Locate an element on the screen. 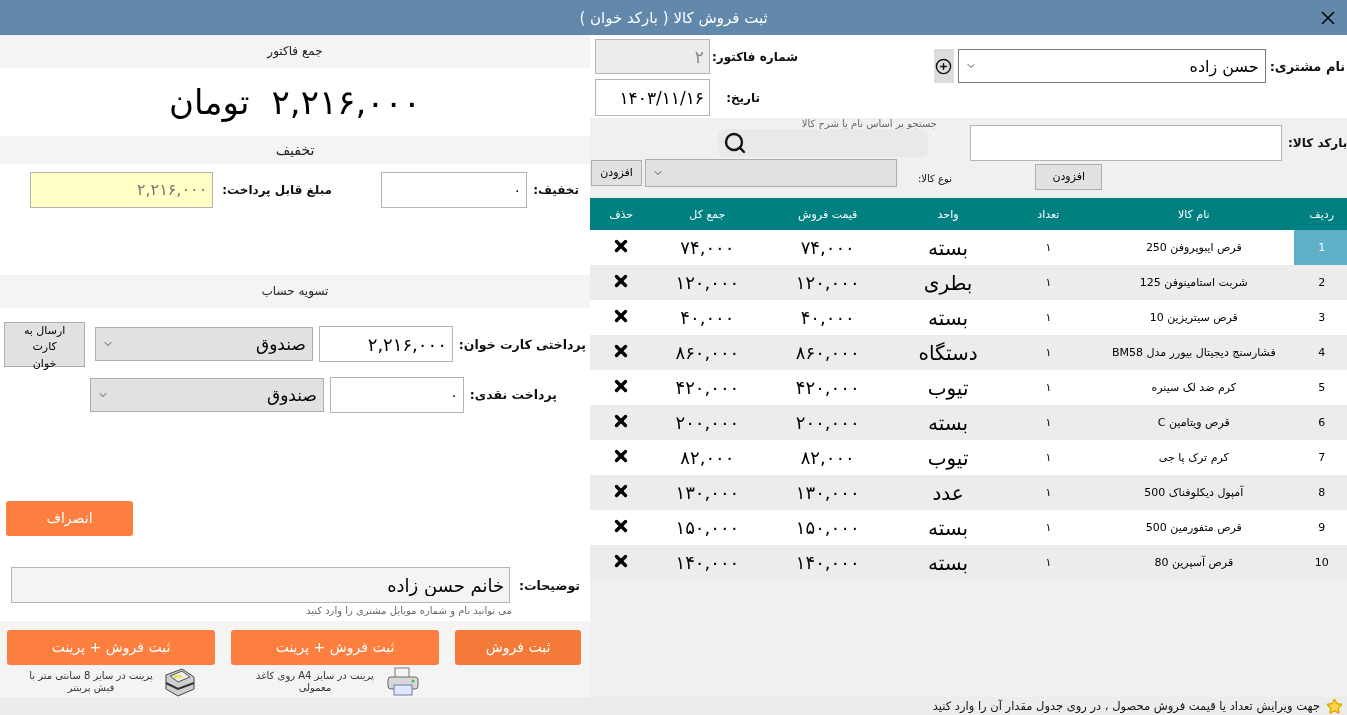 The width and height of the screenshot is (1347, 715). table-cell: فشارسنج دیجیتال بیورر مدل BM58 is located at coordinates (1194, 352).